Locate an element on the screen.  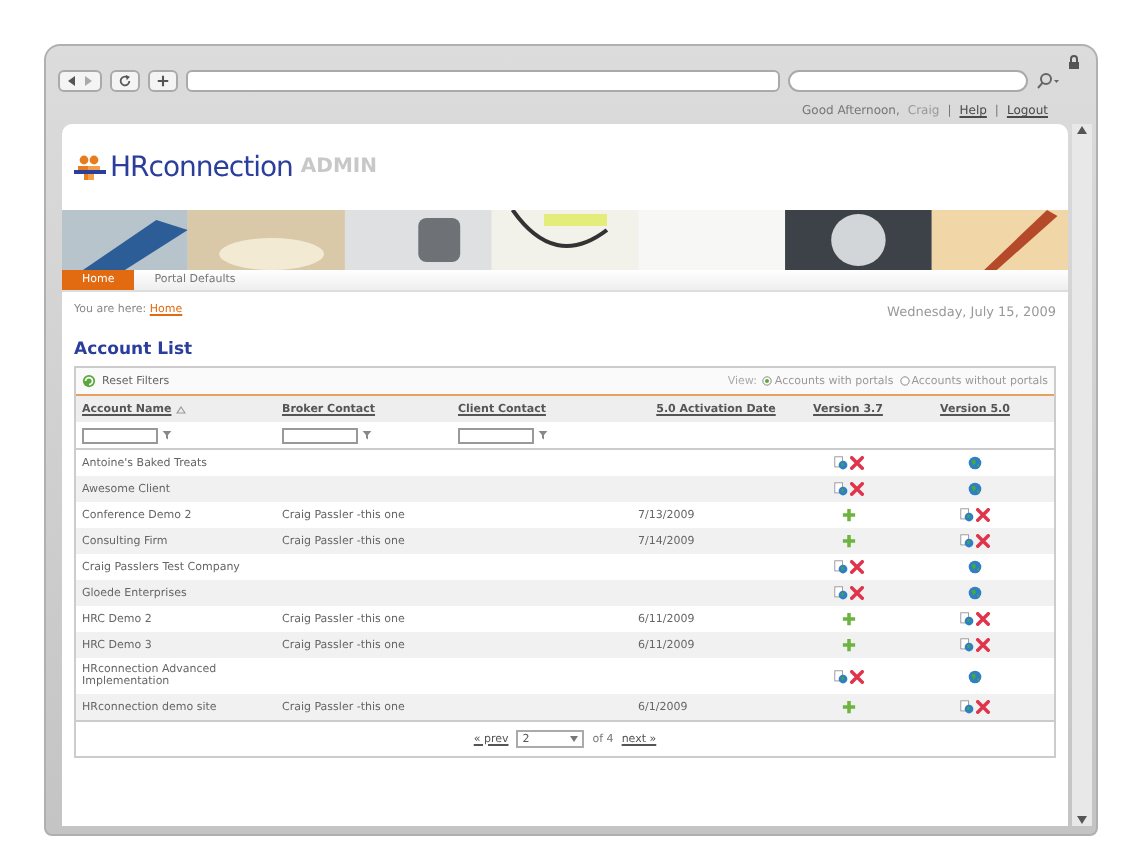
caret-icon is located at coordinates (574, 739).